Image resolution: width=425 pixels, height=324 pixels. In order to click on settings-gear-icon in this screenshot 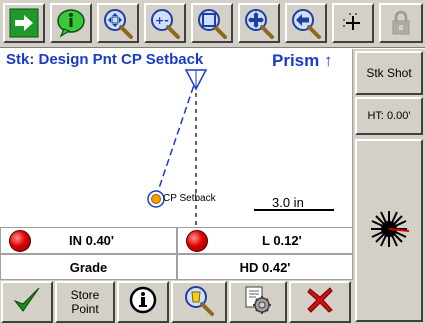, I will do `click(258, 302)`.